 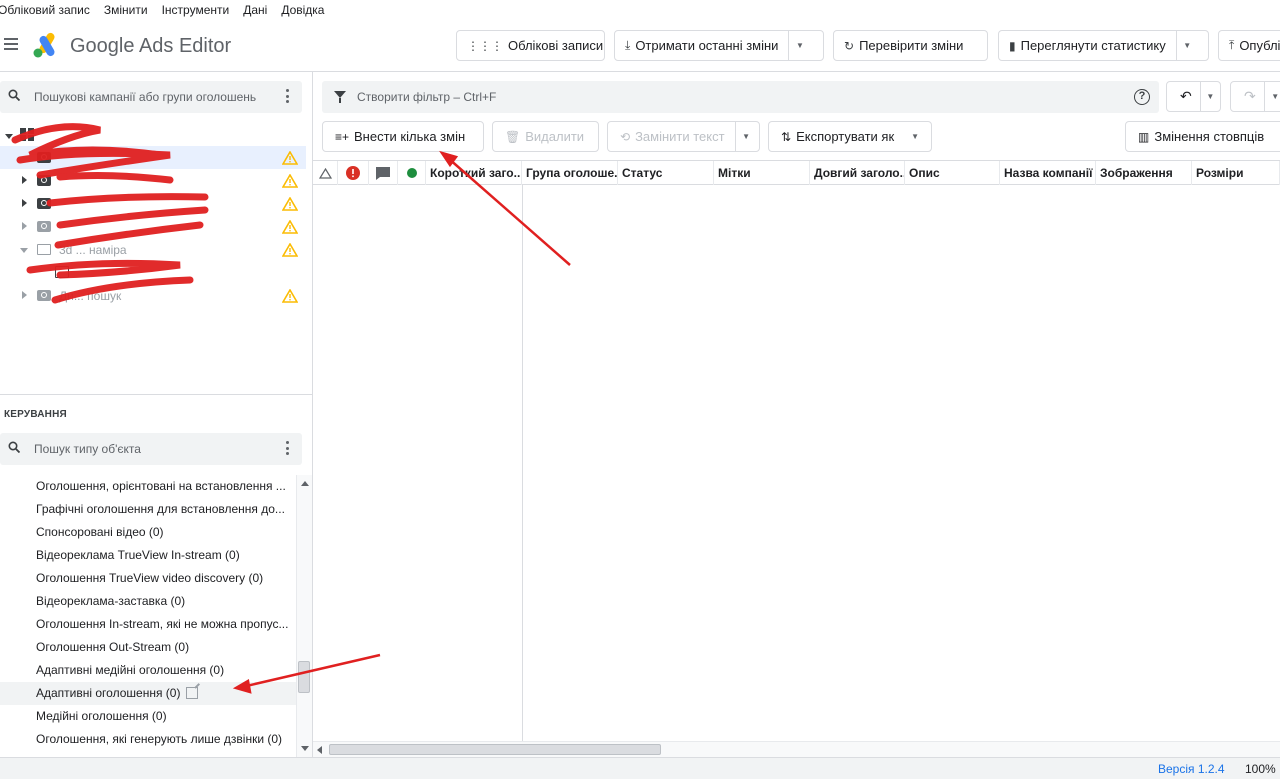 I want to click on column-header: Статус, so click(x=666, y=173).